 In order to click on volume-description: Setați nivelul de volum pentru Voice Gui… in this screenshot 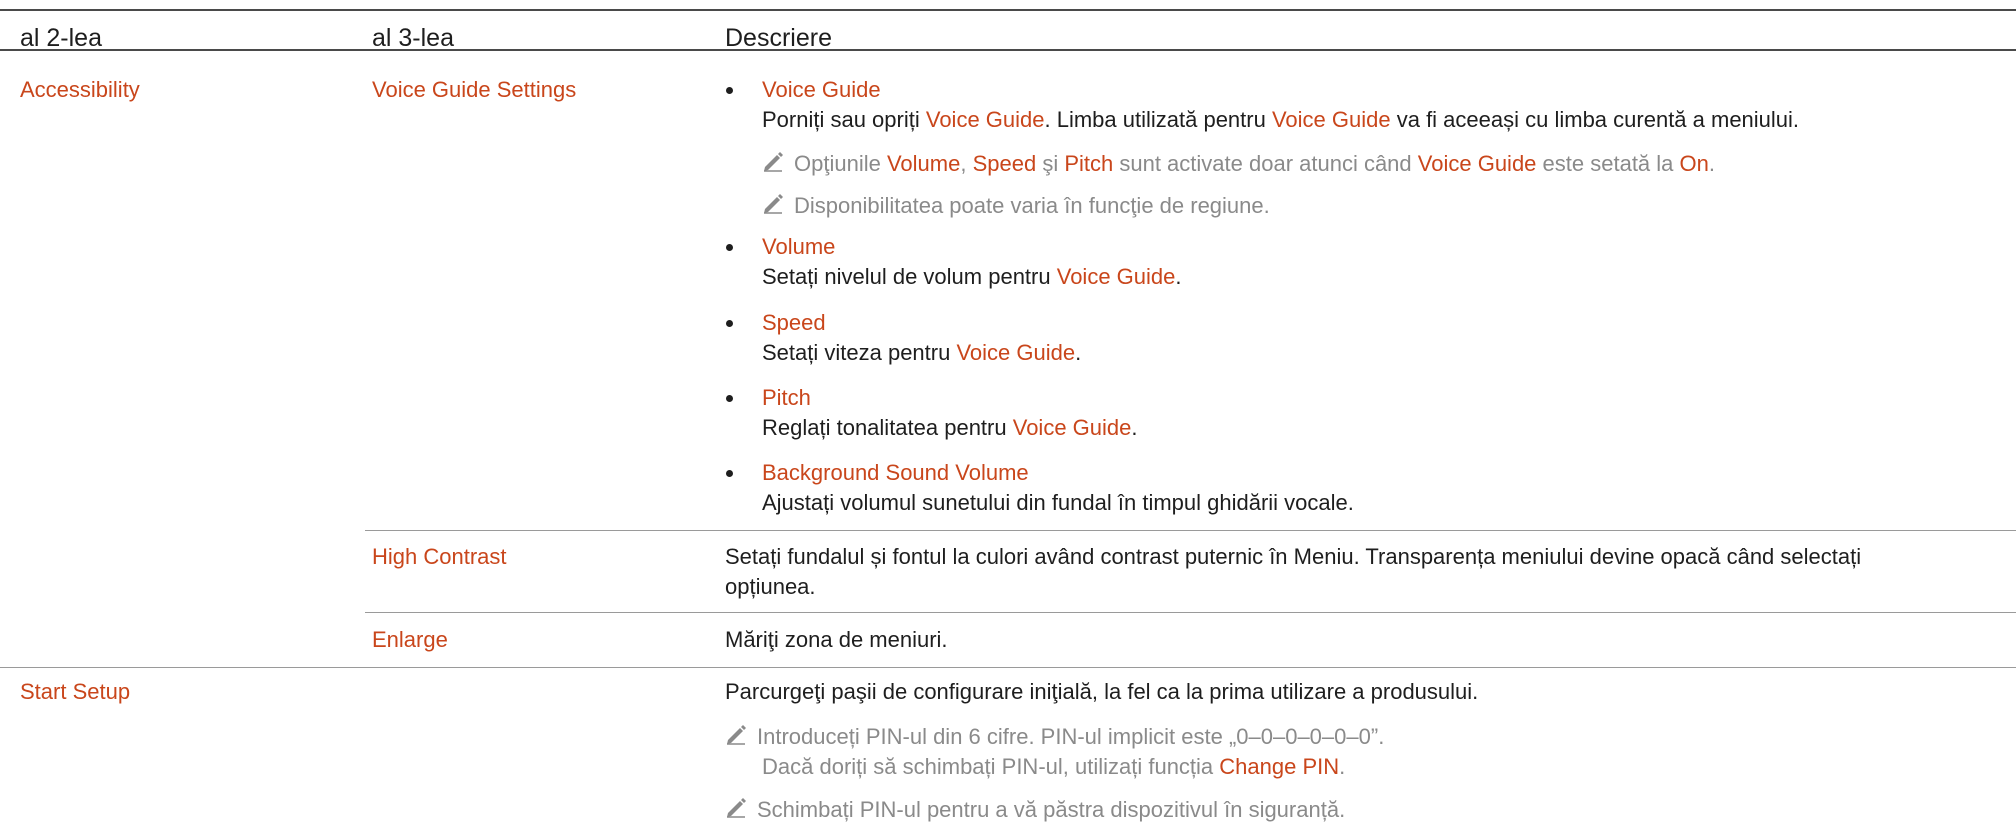, I will do `click(972, 276)`.